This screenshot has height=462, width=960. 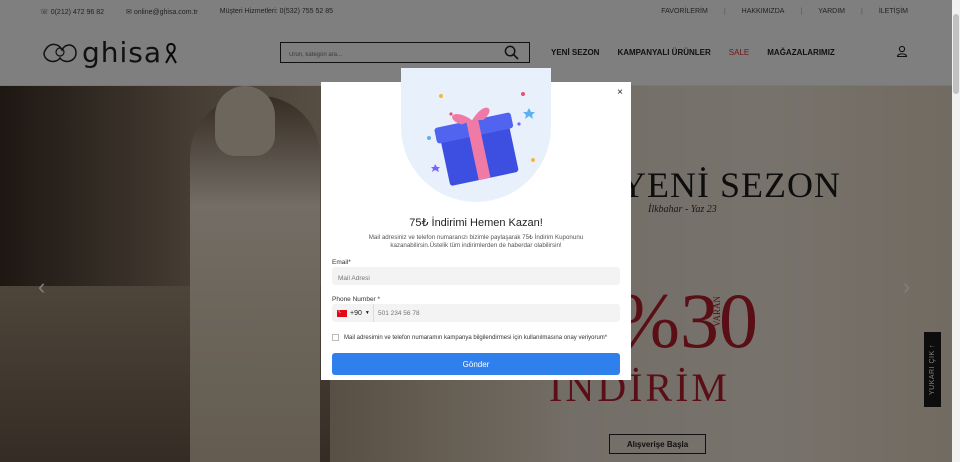 What do you see at coordinates (356, 299) in the screenshot?
I see `phone-label: Phone Number *` at bounding box center [356, 299].